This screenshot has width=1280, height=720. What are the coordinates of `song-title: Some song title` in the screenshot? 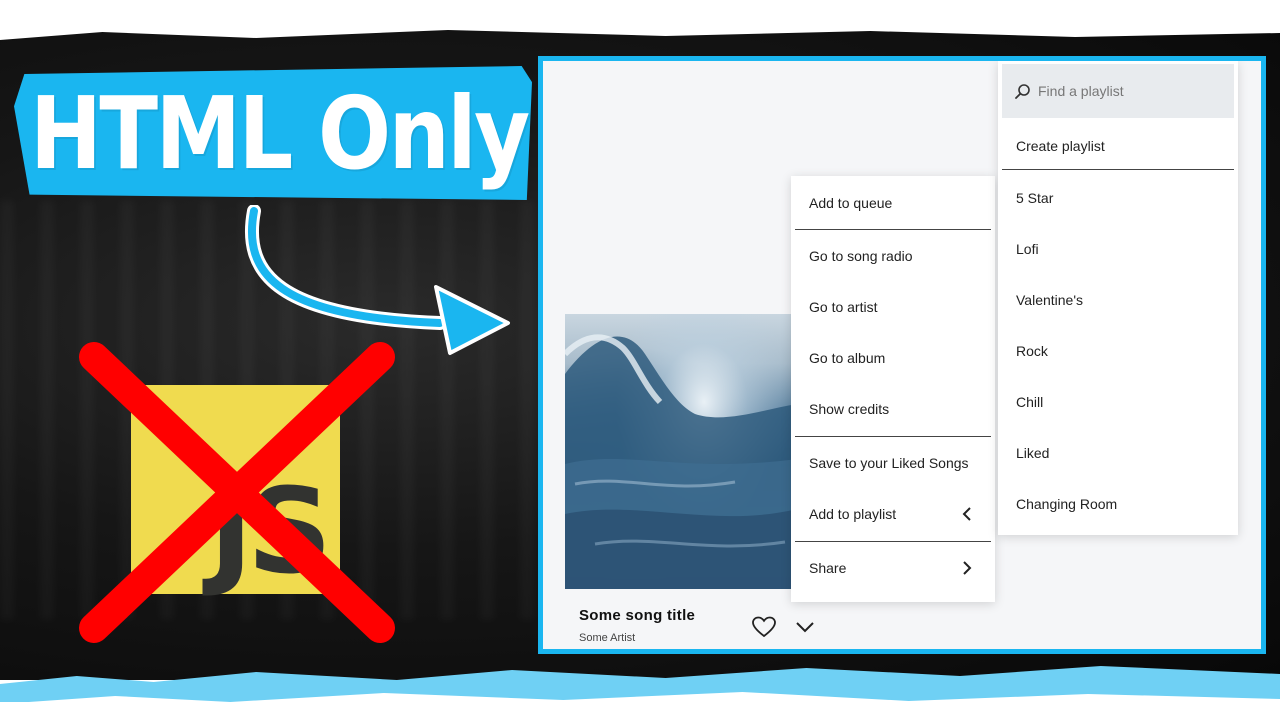 It's located at (637, 615).